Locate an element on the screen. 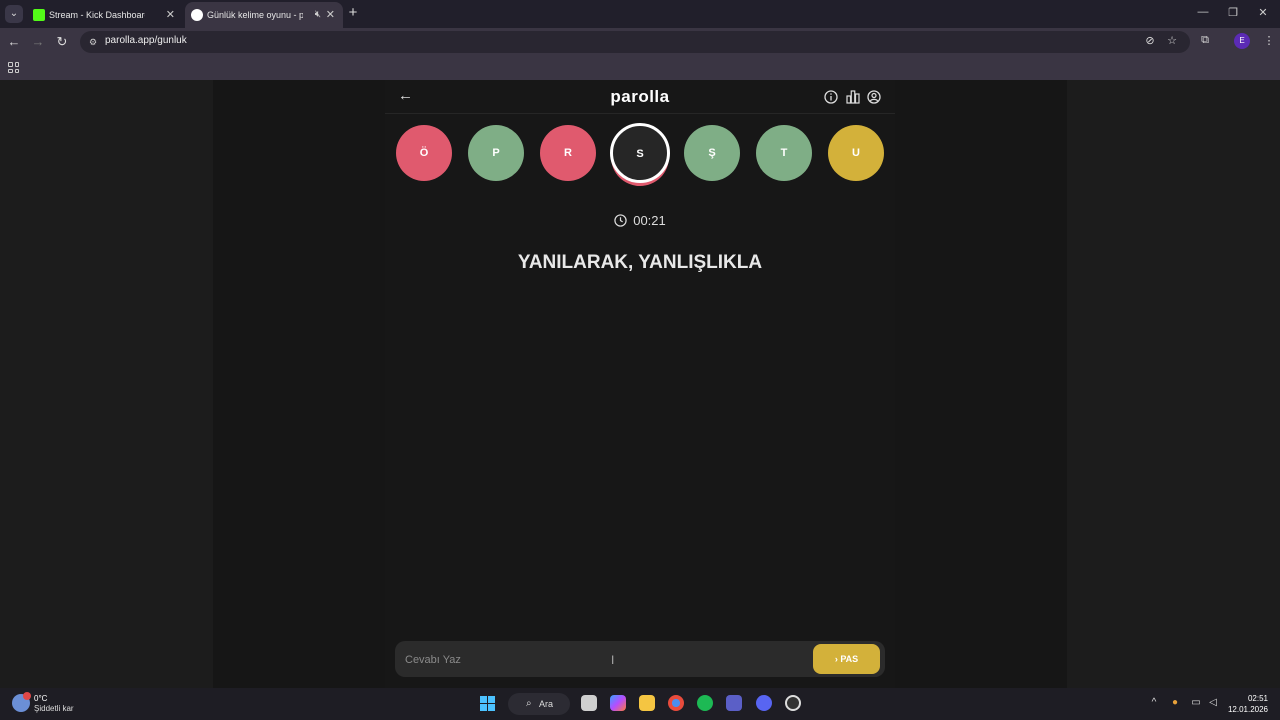 The height and width of the screenshot is (720, 1280). chevron-up-icon: ^ is located at coordinates (1154, 702).